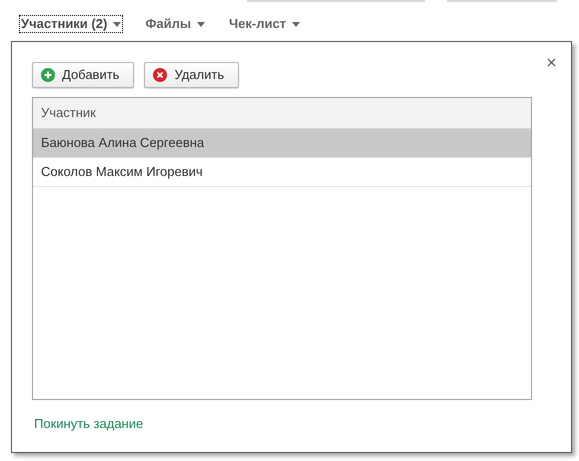  Describe the element at coordinates (175, 24) in the screenshot. I see `dropdown-tab: Файлы` at that location.